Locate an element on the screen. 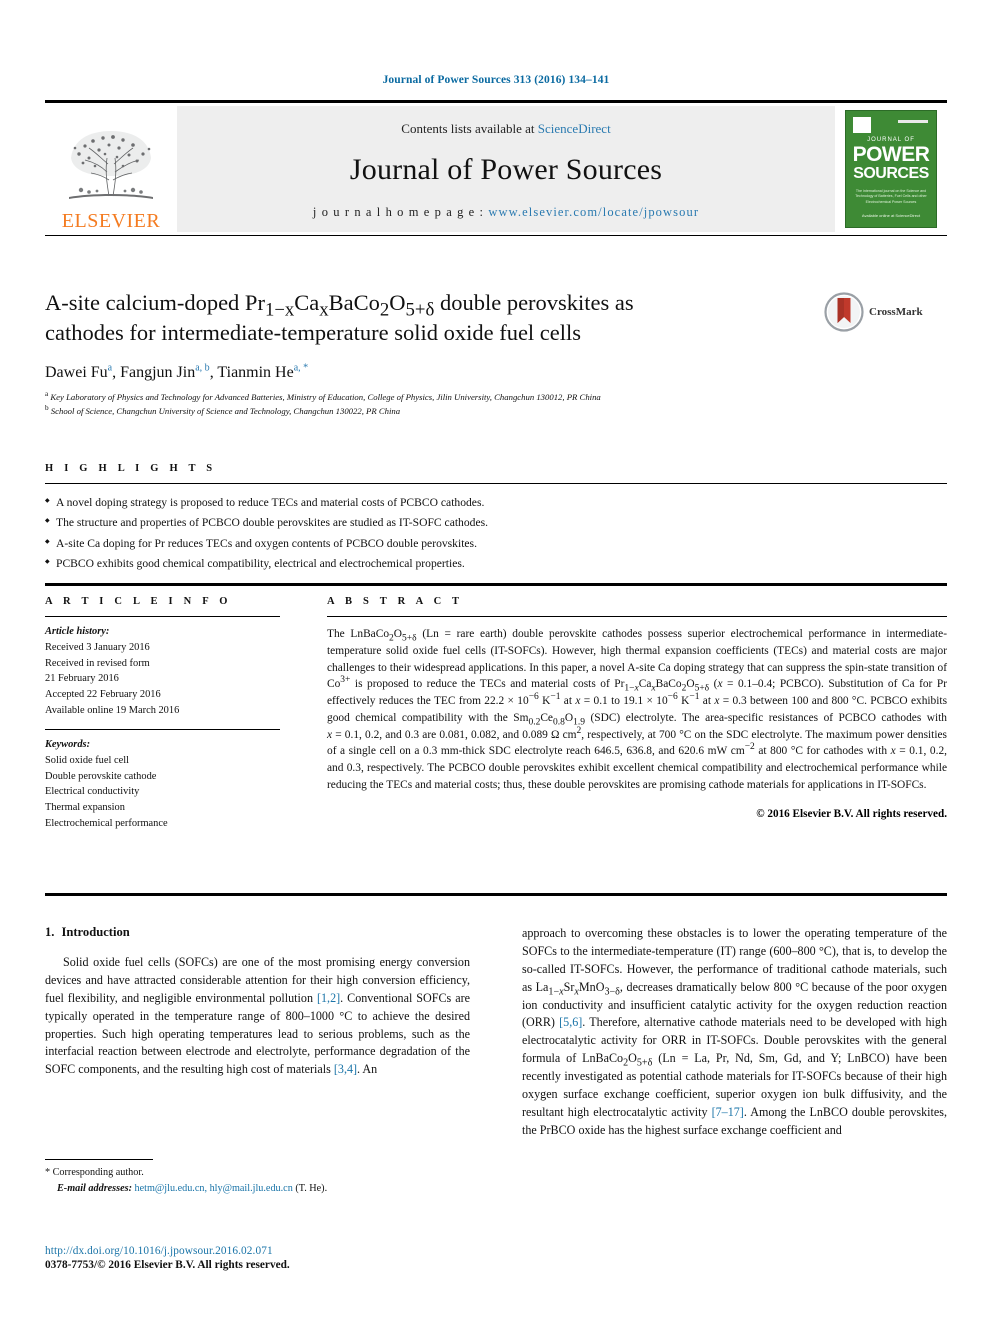 Image resolution: width=992 pixels, height=1323 pixels. elsevier-tree-icon is located at coordinates (111, 165).